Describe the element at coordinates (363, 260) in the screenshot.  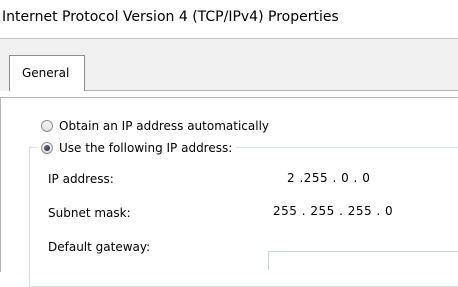
I see `default-gateway-field` at that location.